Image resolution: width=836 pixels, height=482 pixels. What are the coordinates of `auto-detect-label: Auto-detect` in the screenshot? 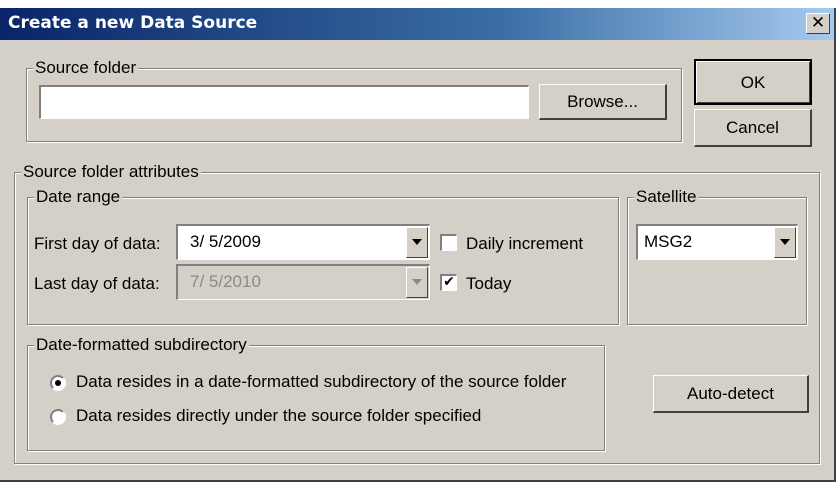 It's located at (730, 393).